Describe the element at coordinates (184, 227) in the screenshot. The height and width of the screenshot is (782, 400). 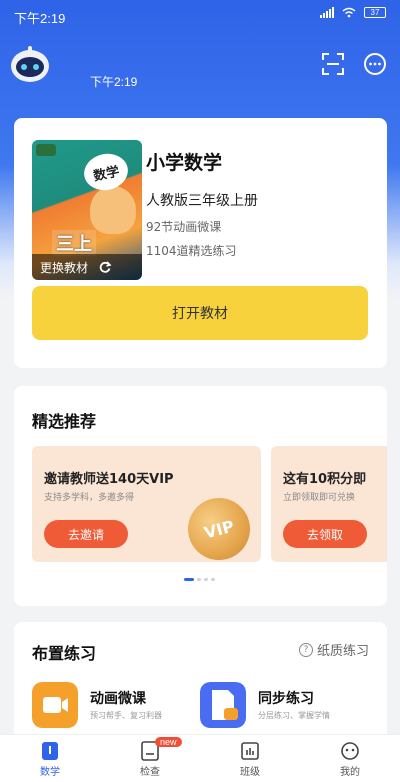
I see `book-lesson-count: 92节动画微课` at that location.